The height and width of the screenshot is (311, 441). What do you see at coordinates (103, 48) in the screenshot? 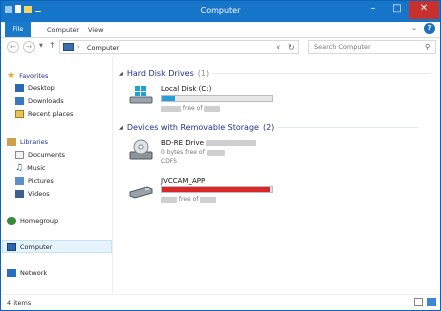
I see `breadcrumb: Computer` at bounding box center [103, 48].